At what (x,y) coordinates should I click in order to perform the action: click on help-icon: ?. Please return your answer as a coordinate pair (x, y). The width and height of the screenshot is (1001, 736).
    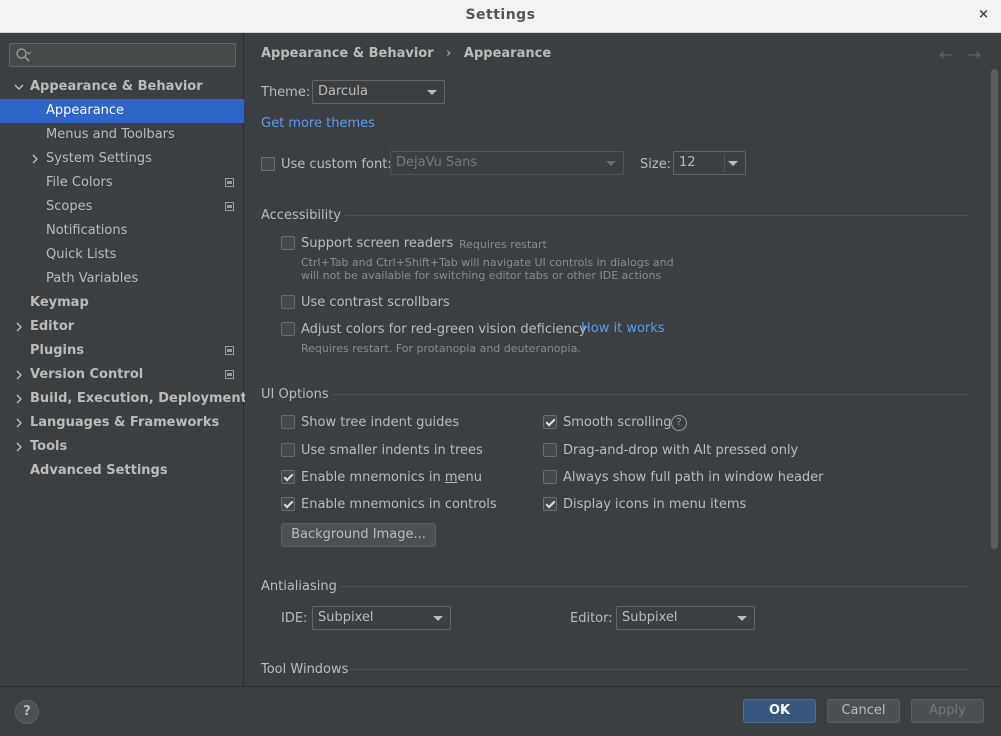
    Looking at the image, I should click on (679, 423).